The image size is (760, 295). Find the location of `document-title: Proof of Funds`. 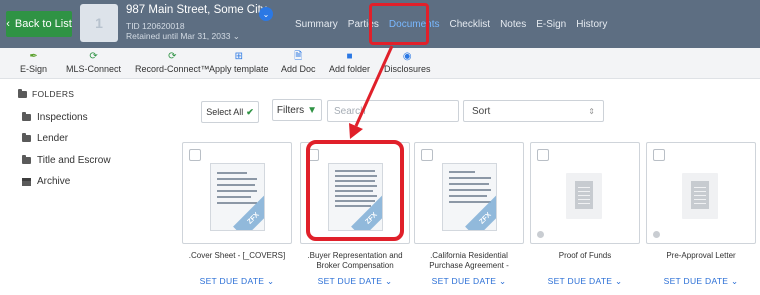

document-title: Proof of Funds is located at coordinates (585, 256).